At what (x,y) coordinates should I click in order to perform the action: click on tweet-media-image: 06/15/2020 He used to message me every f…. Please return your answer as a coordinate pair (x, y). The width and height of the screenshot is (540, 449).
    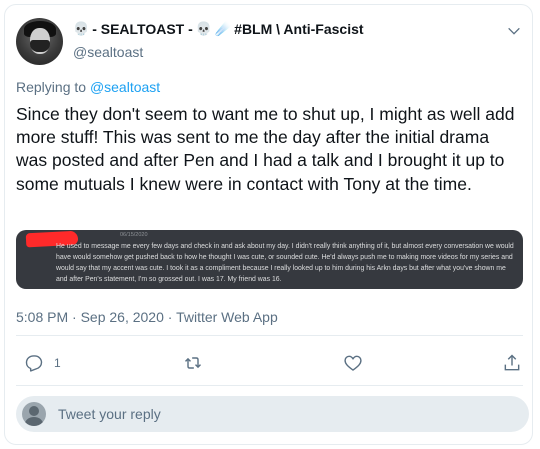
    Looking at the image, I should click on (269, 259).